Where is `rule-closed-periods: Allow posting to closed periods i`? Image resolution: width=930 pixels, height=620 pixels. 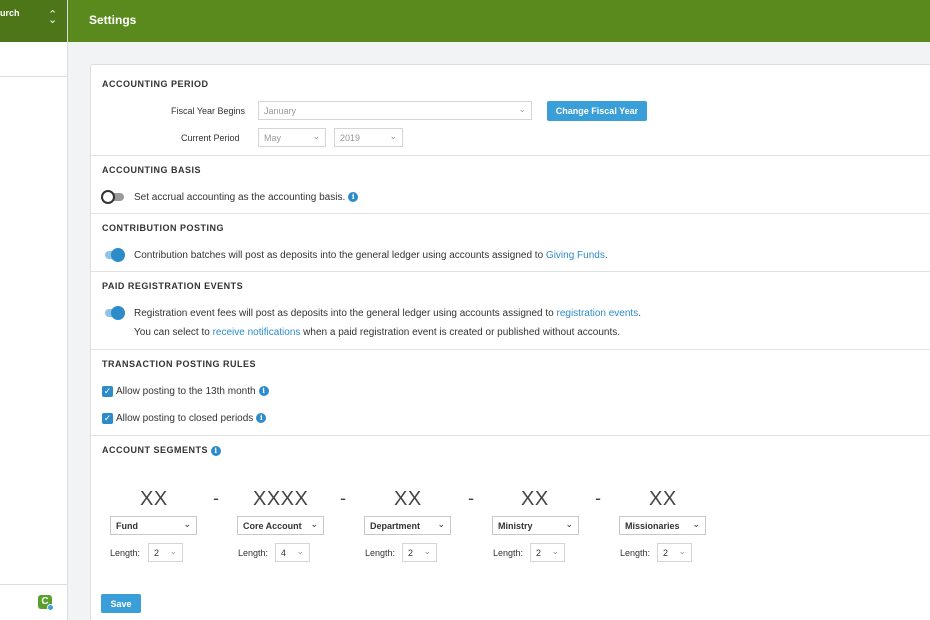
rule-closed-periods: Allow posting to closed periods i is located at coordinates (191, 418).